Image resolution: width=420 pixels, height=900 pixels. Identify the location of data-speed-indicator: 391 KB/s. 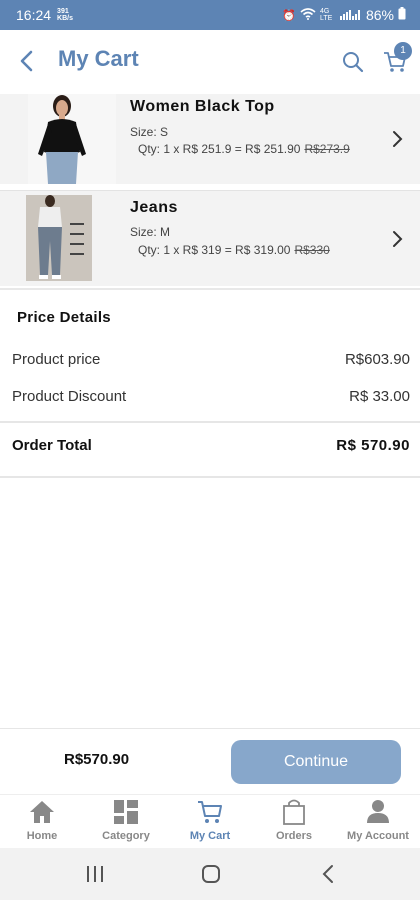
(65, 15).